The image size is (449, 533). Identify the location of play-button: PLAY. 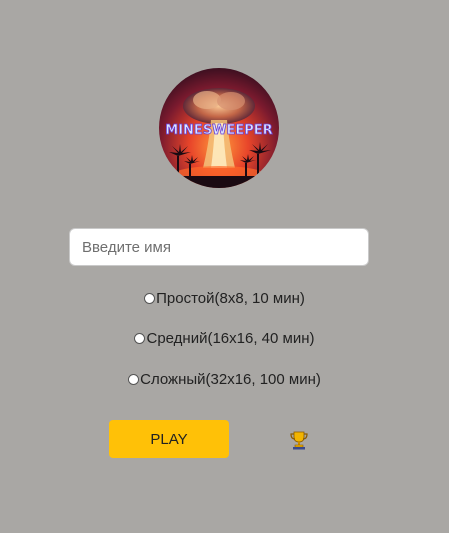
(169, 439).